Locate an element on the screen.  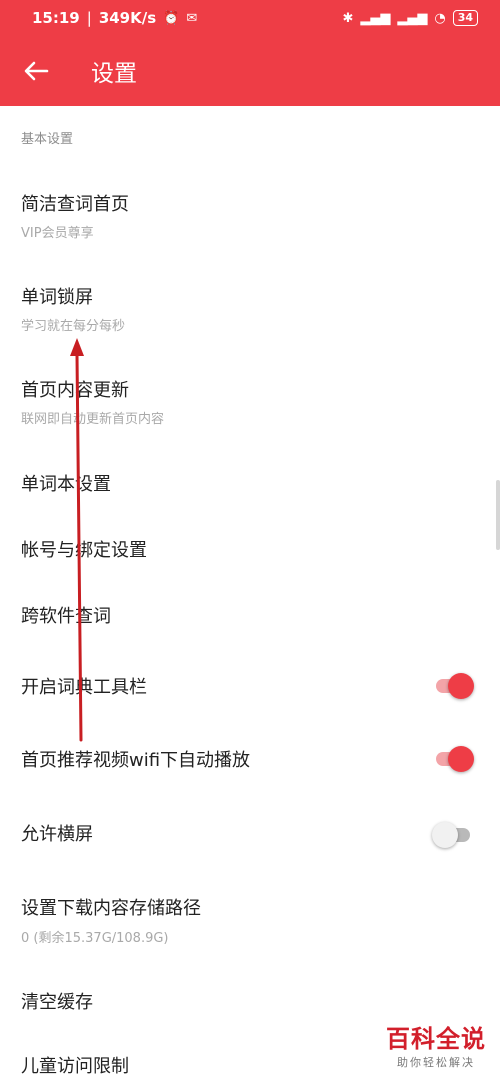
setting-row-word-lockscreen: 单词锁屏 学习就在每分每秒 is located at coordinates (250, 307).